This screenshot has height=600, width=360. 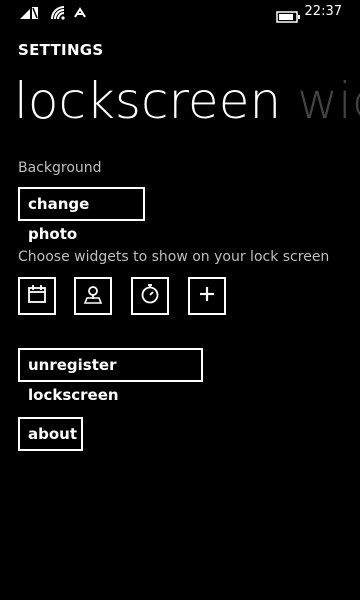 I want to click on unregister-lockscreen-button: unregister lockscreen, so click(x=110, y=376).